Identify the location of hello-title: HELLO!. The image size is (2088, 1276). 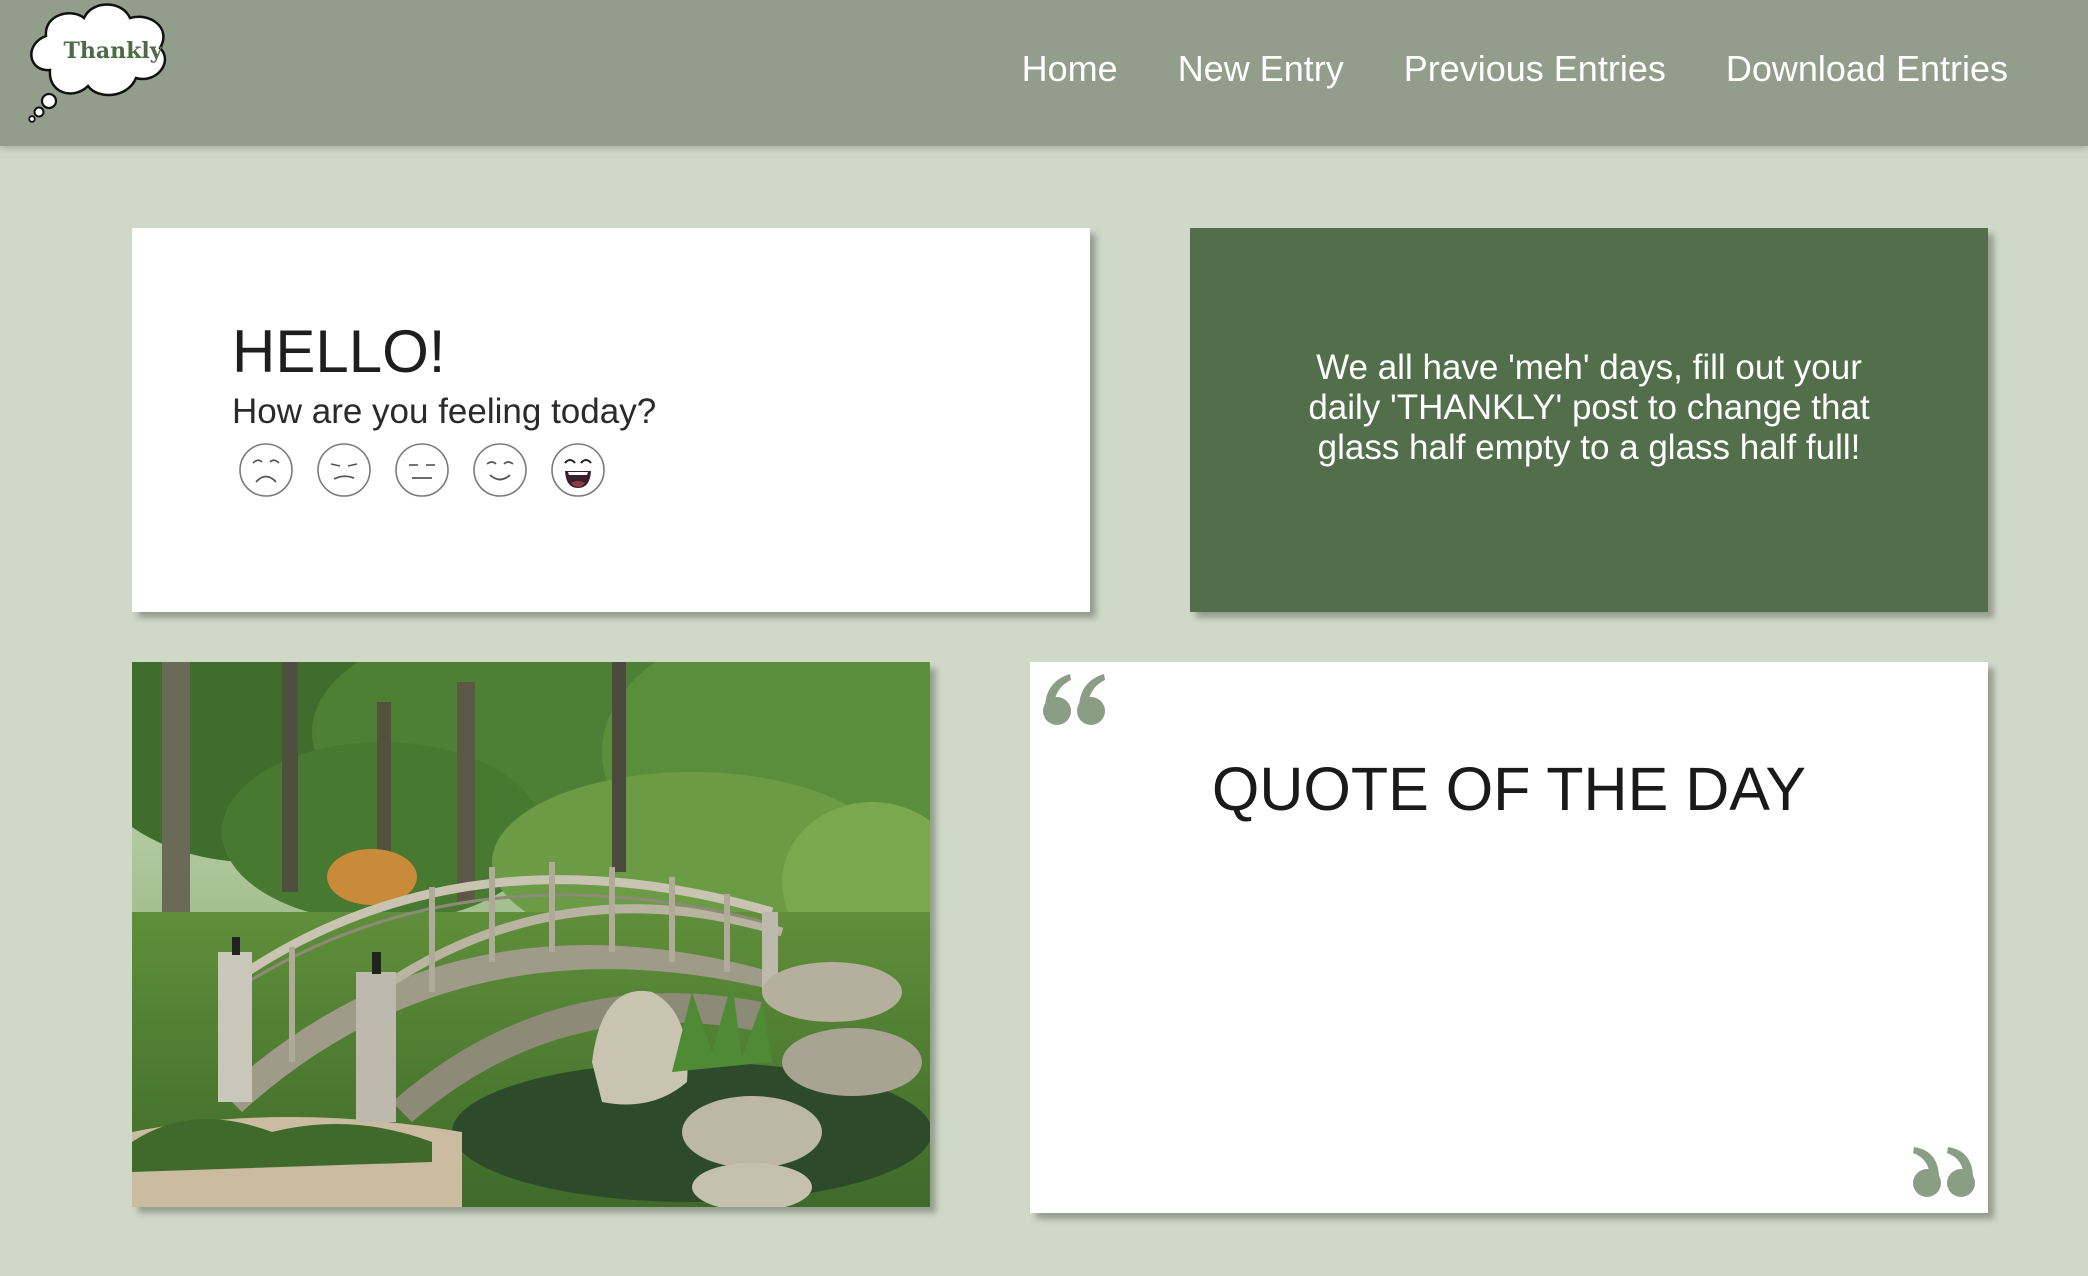
(339, 351).